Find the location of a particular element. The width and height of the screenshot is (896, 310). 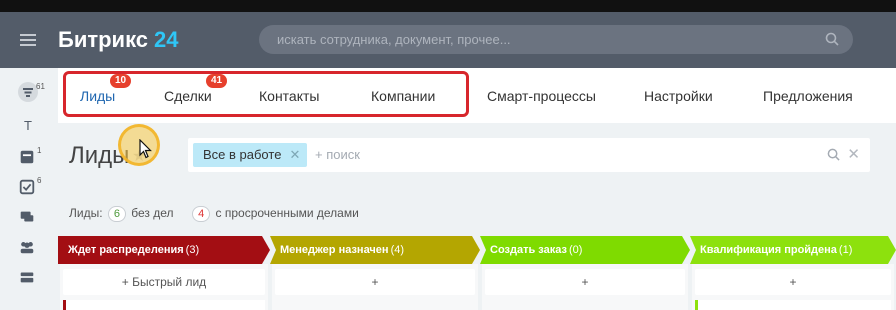

kanban-stage-header: Ждет распределения (3) is located at coordinates (164, 250).